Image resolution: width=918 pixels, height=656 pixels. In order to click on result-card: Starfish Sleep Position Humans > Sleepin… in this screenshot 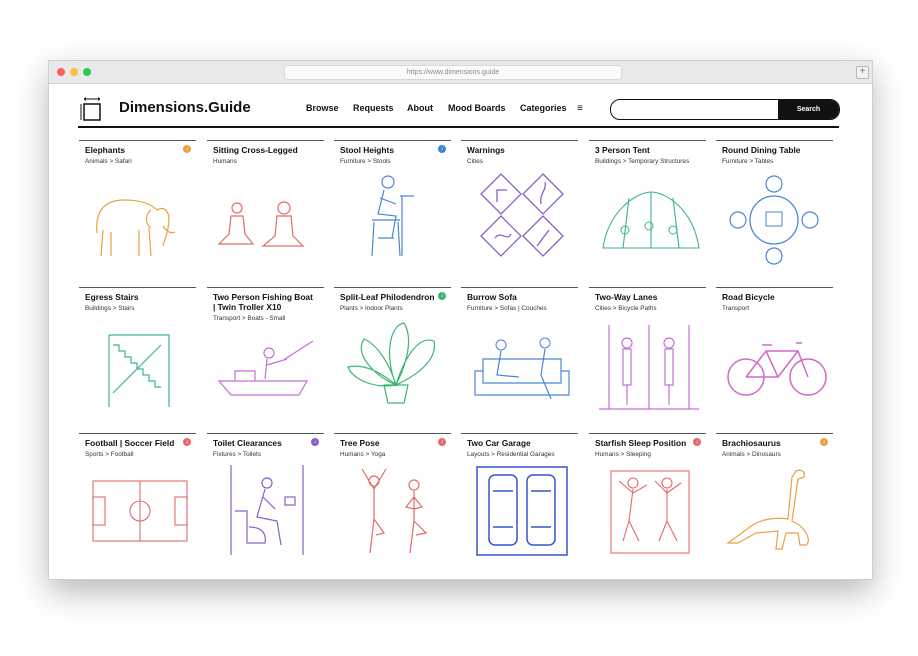, I will do `click(648, 493)`.